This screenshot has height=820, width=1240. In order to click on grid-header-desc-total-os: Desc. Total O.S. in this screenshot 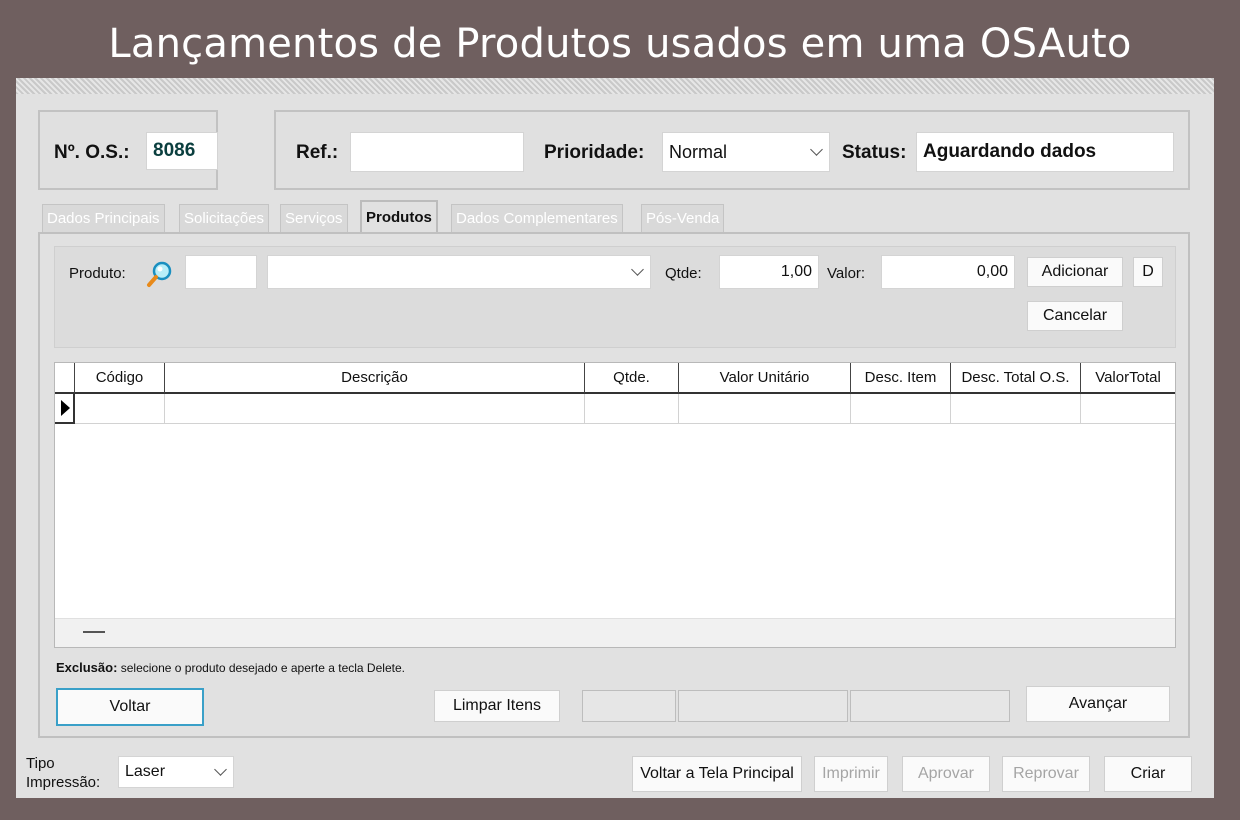, I will do `click(1016, 378)`.